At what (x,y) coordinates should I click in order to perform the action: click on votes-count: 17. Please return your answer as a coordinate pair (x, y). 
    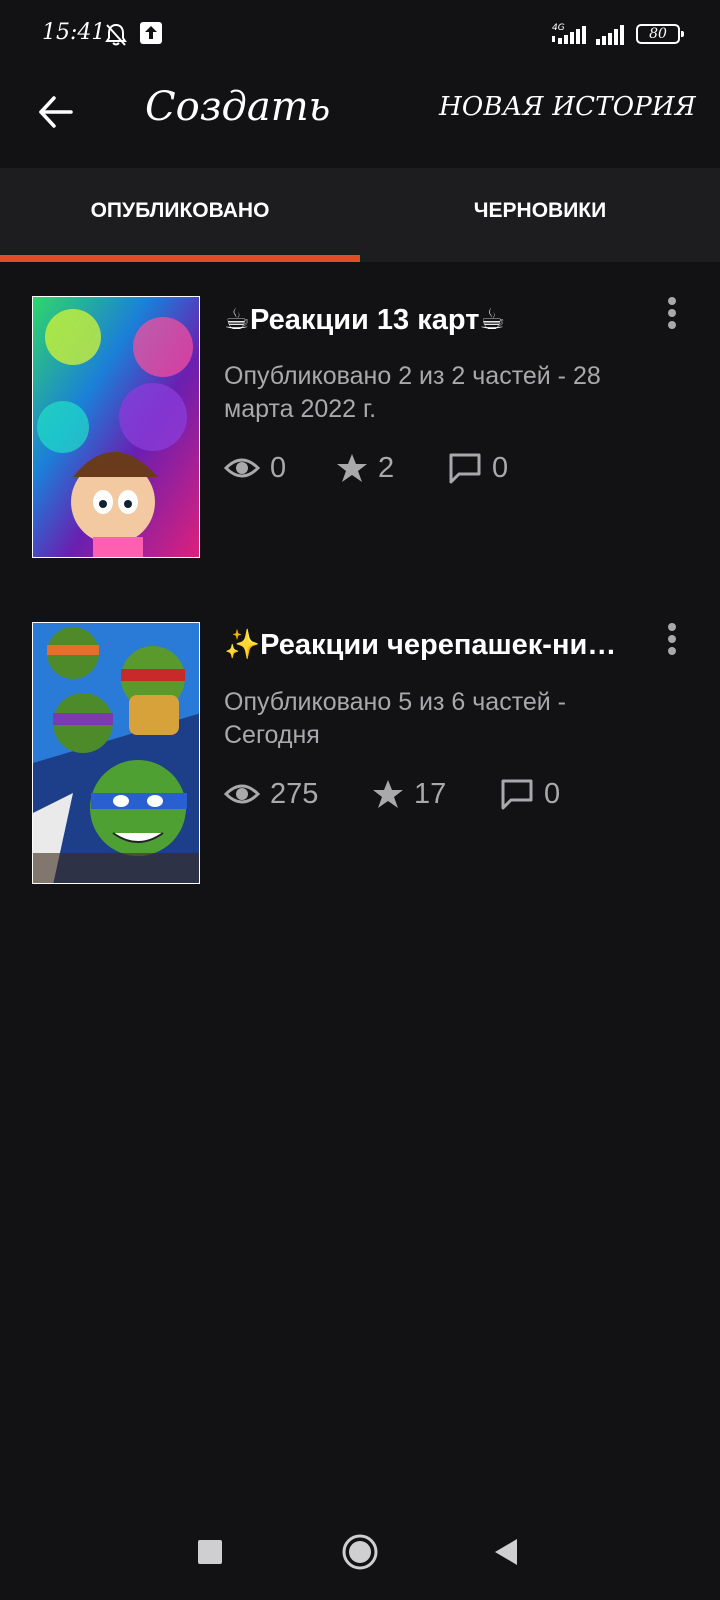
    Looking at the image, I should click on (430, 793).